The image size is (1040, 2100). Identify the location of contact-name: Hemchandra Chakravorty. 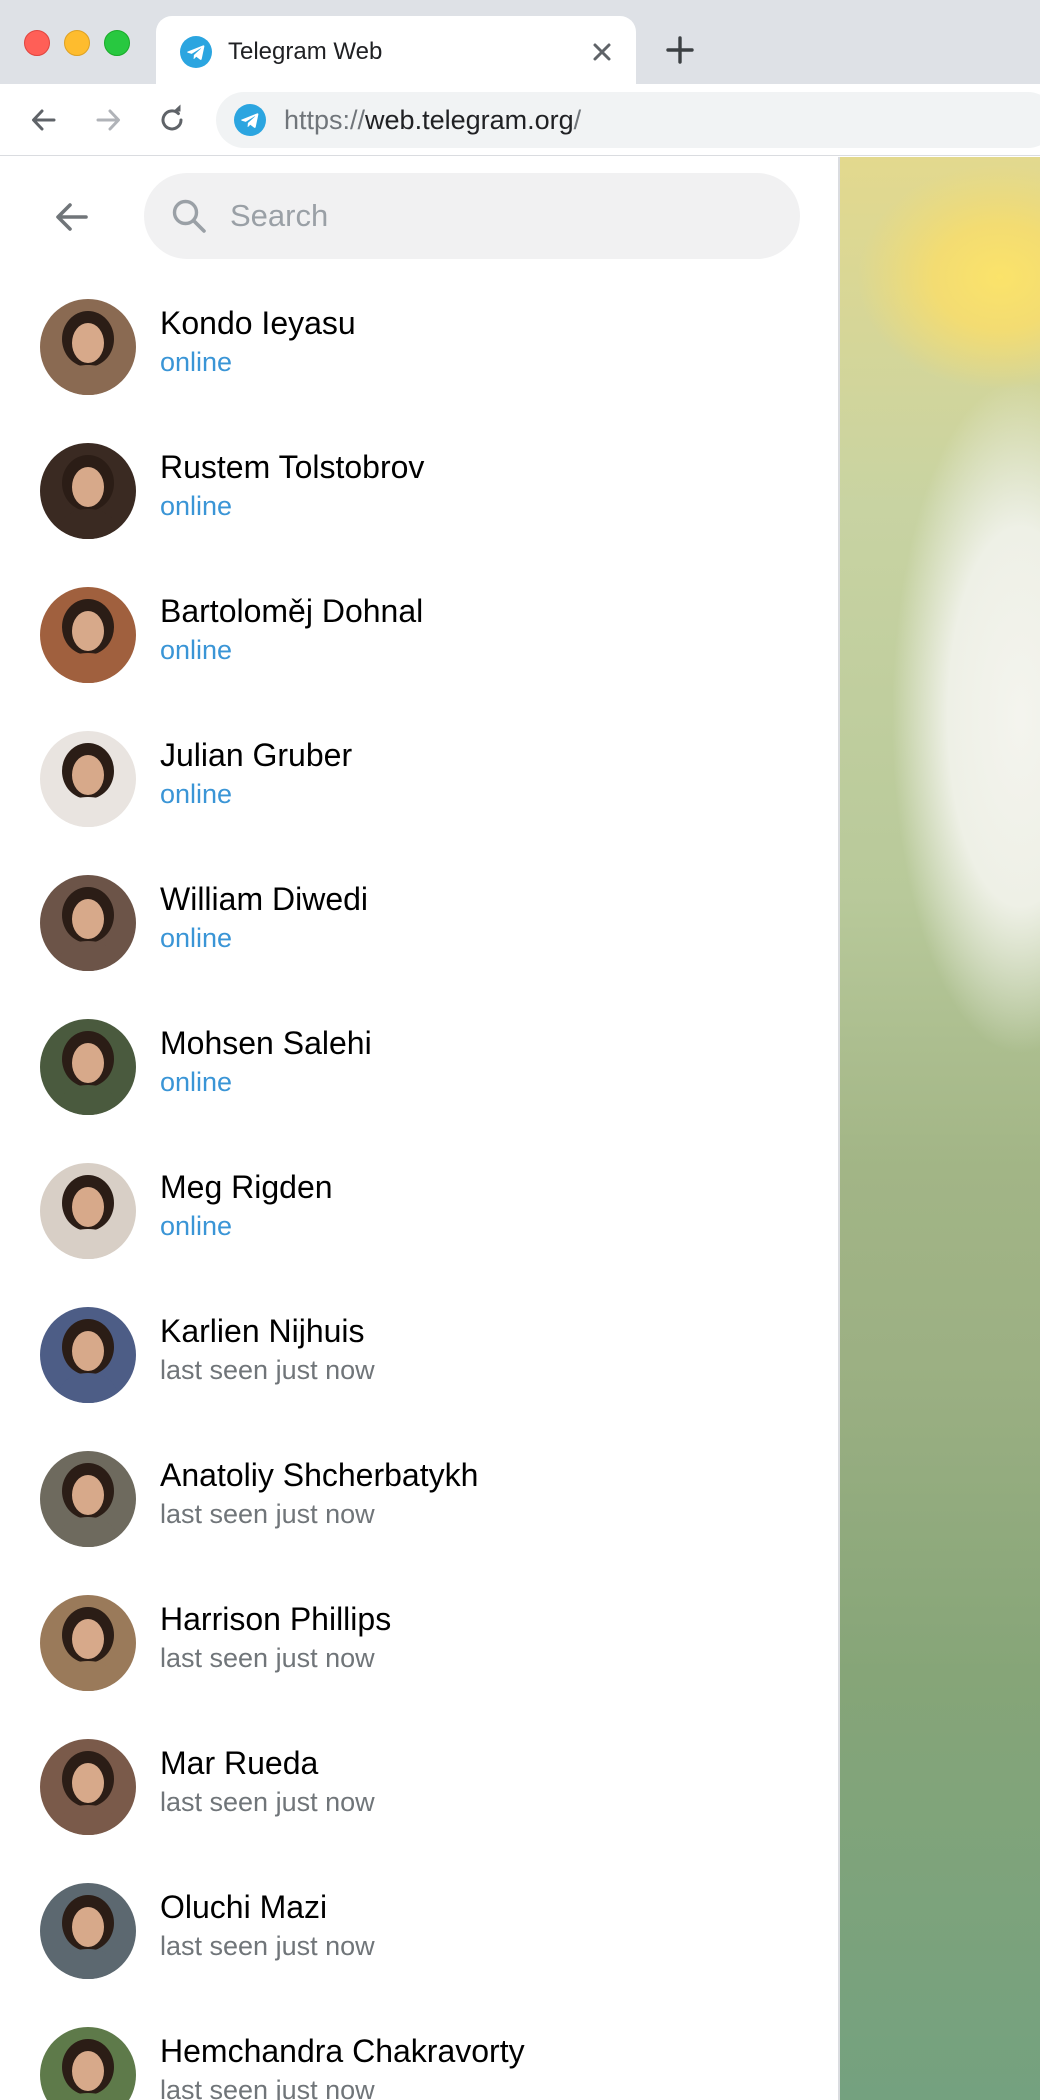
(342, 2051).